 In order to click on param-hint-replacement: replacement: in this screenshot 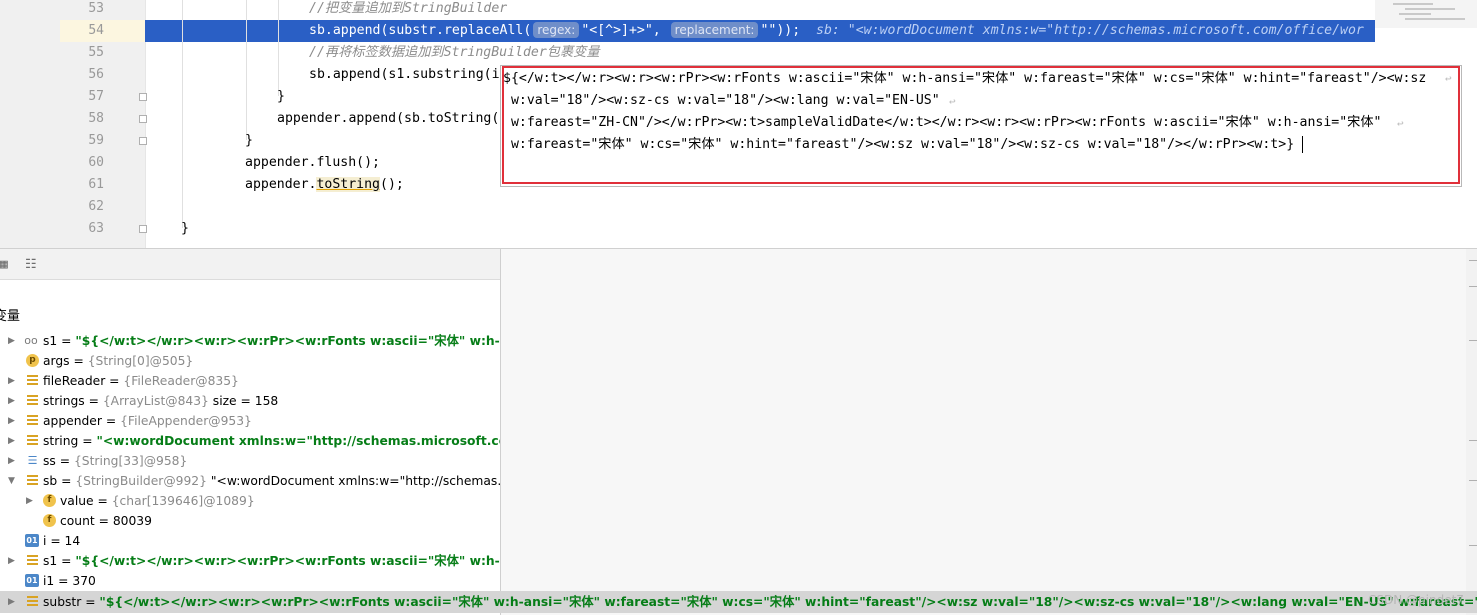, I will do `click(714, 30)`.